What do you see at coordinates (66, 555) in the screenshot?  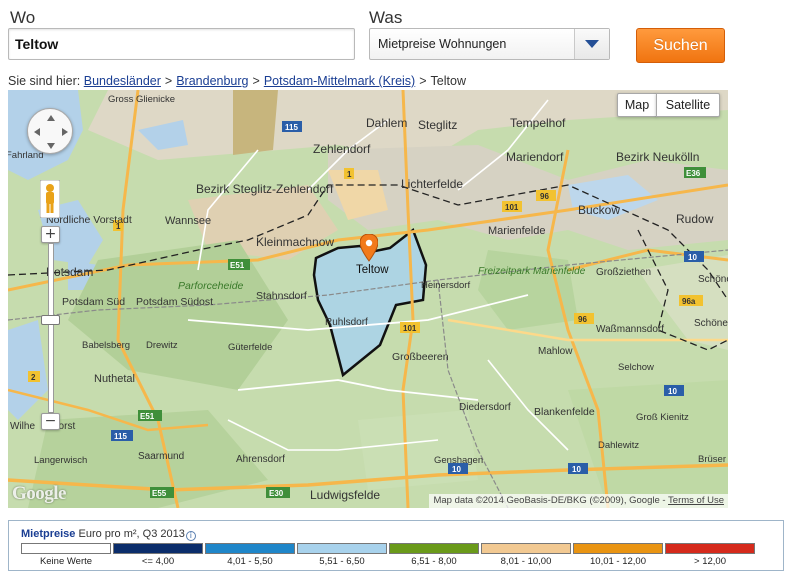 I see `legend-item: Keine Werte` at bounding box center [66, 555].